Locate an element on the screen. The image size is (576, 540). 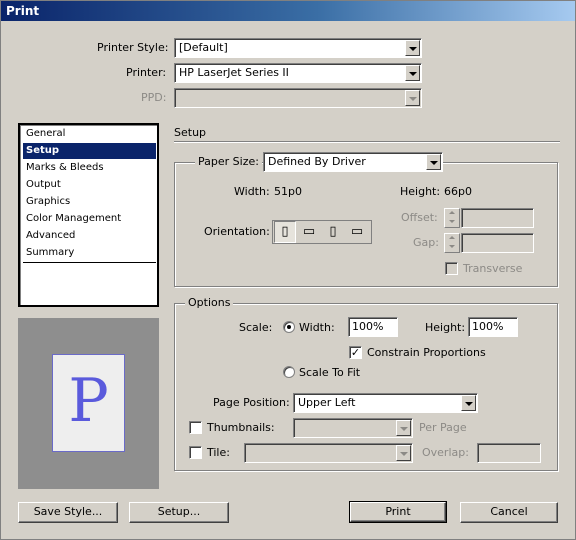
portrait-icon: ▯ is located at coordinates (285, 232).